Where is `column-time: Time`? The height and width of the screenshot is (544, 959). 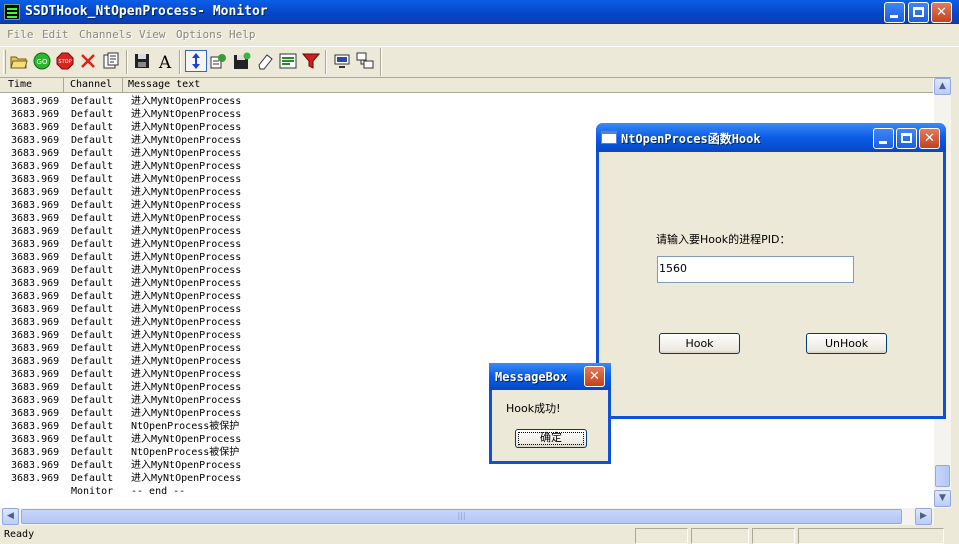 column-time: Time is located at coordinates (32, 85).